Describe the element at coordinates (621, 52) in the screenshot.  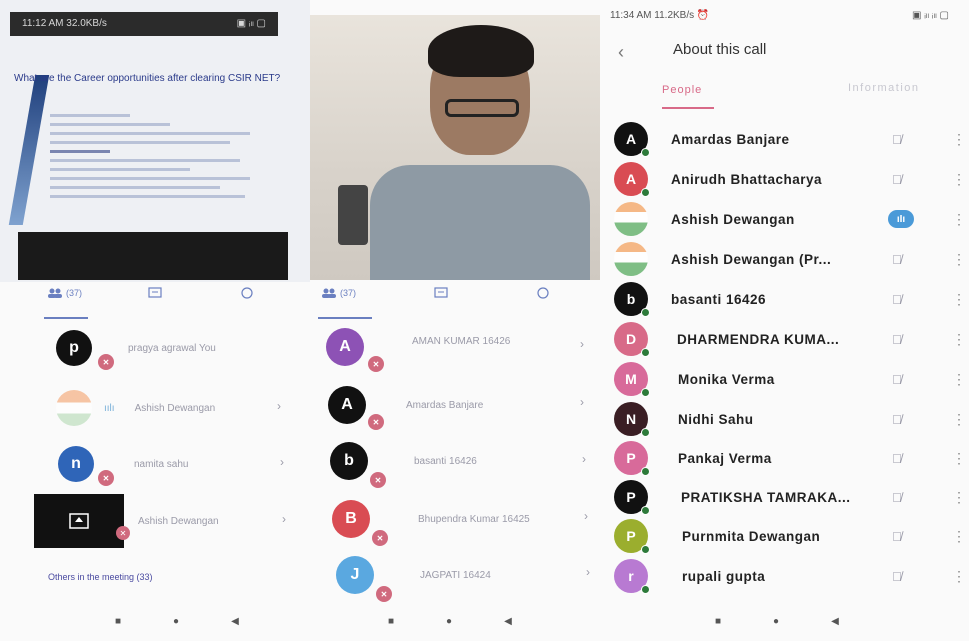
I see `back-arrow-icon: ‹` at that location.